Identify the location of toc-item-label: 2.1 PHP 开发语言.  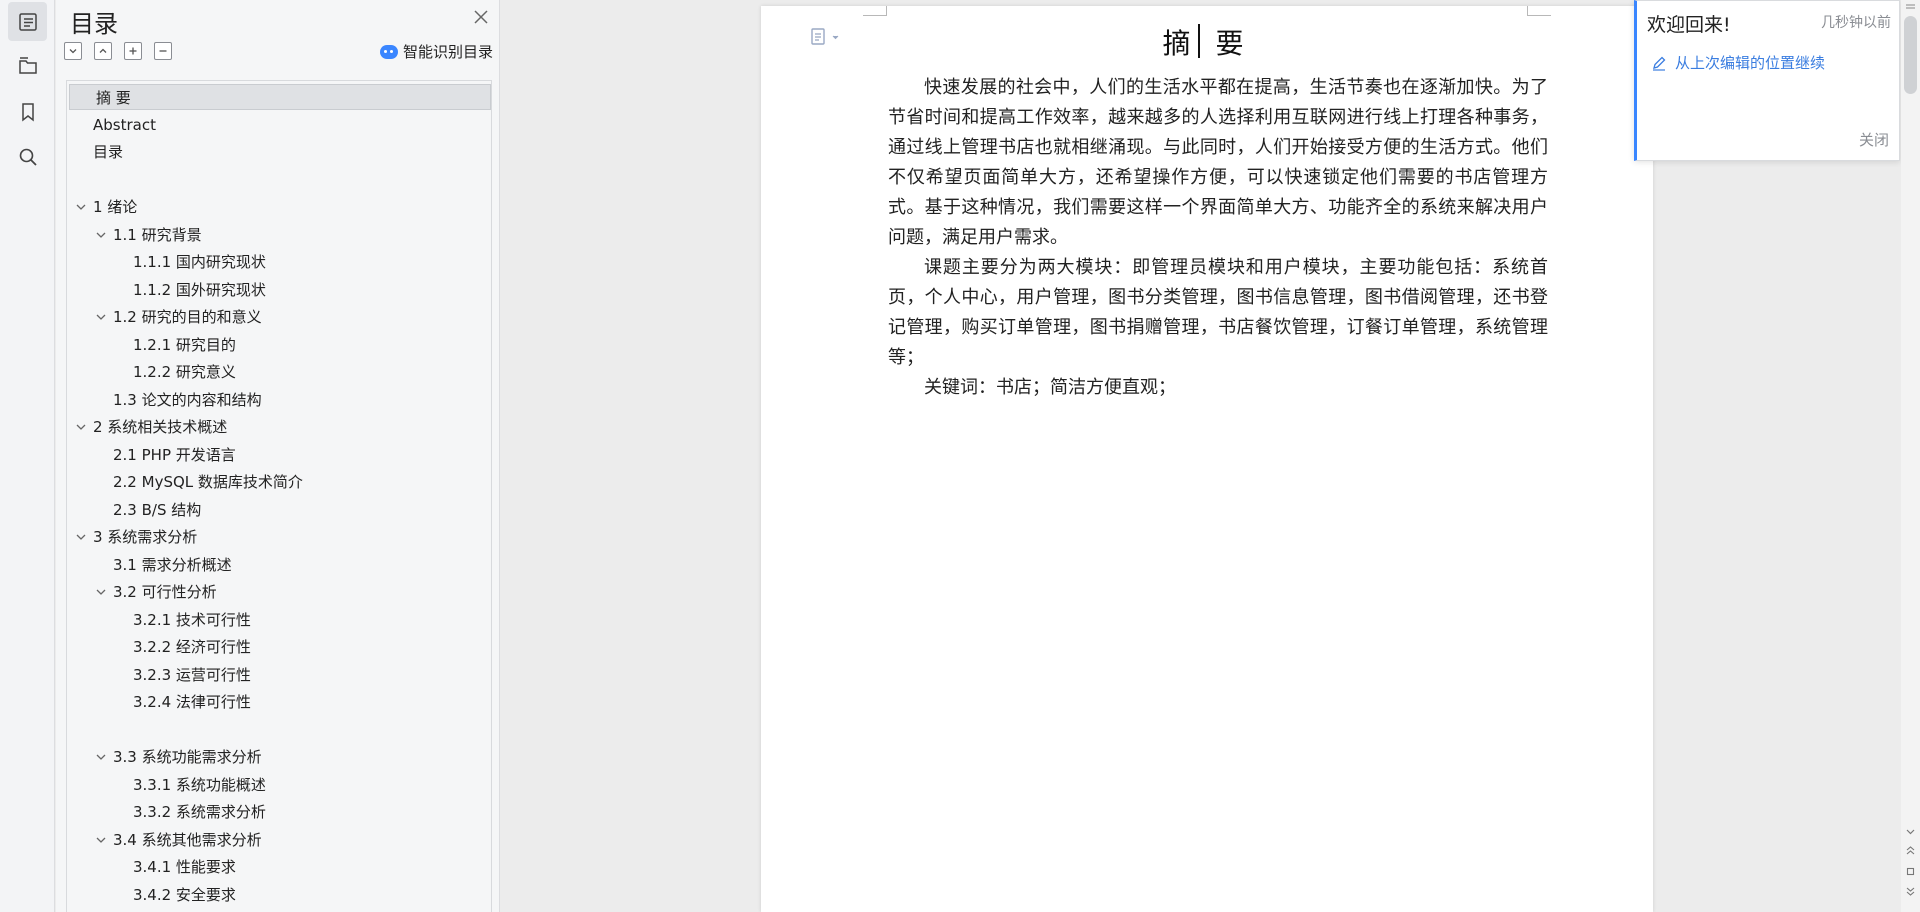
(174, 454).